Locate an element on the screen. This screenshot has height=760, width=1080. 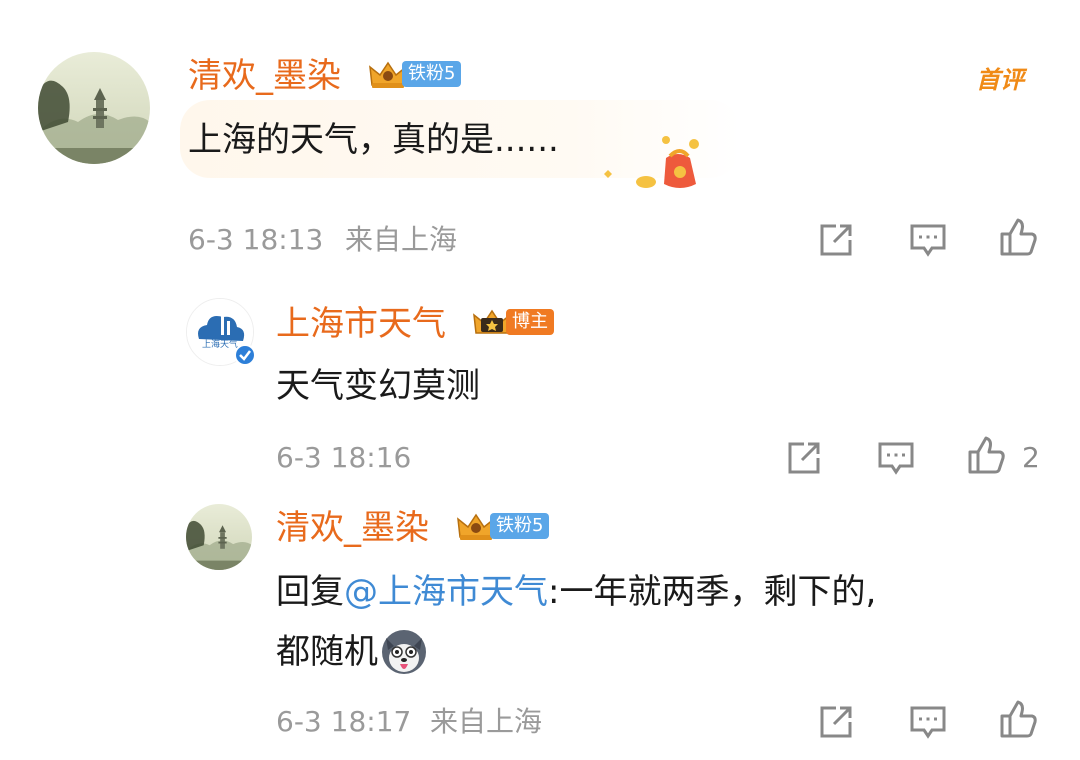
comment-location: 来自上海 is located at coordinates (401, 239).